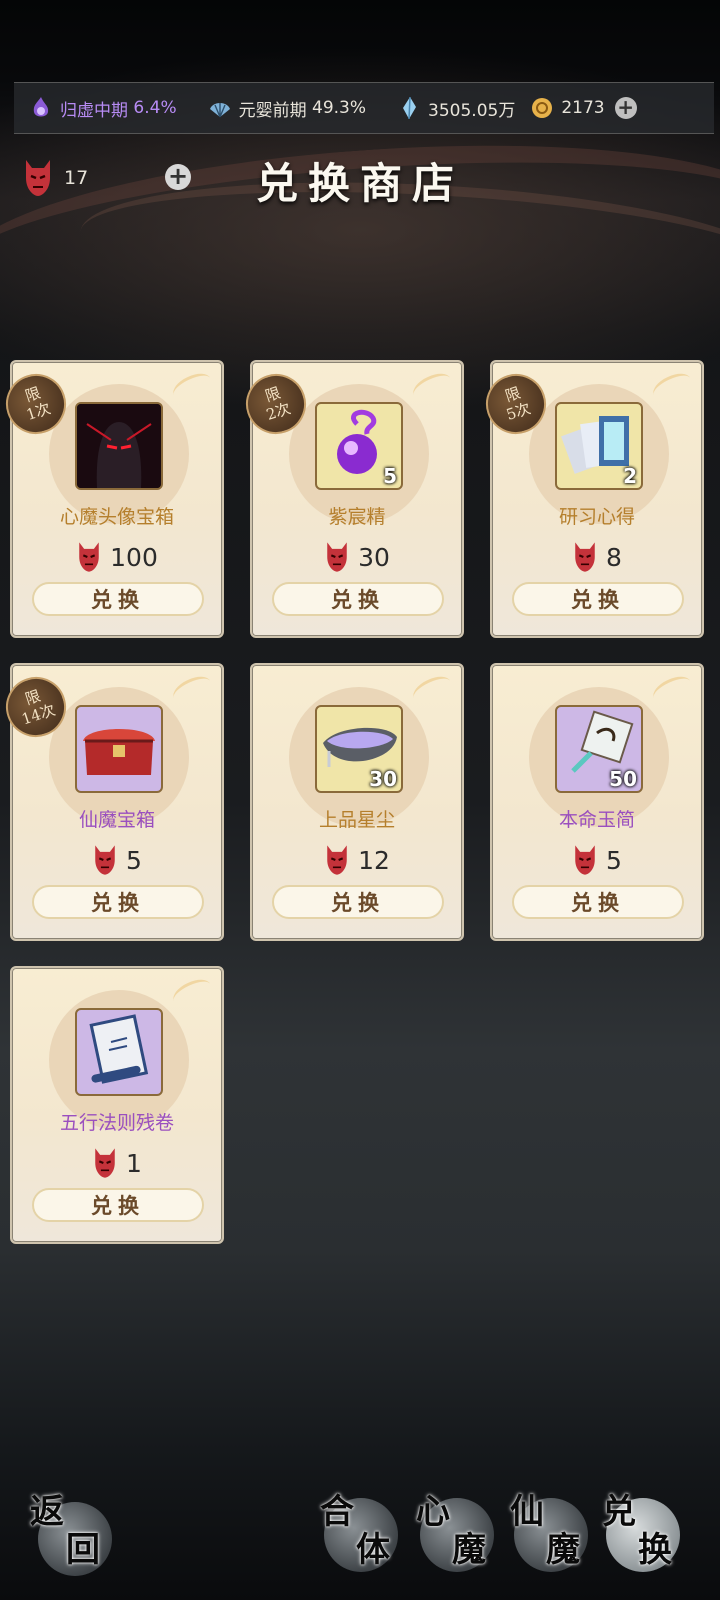 The width and height of the screenshot is (720, 1600). Describe the element at coordinates (219, 110) in the screenshot. I see `fan-icon` at that location.